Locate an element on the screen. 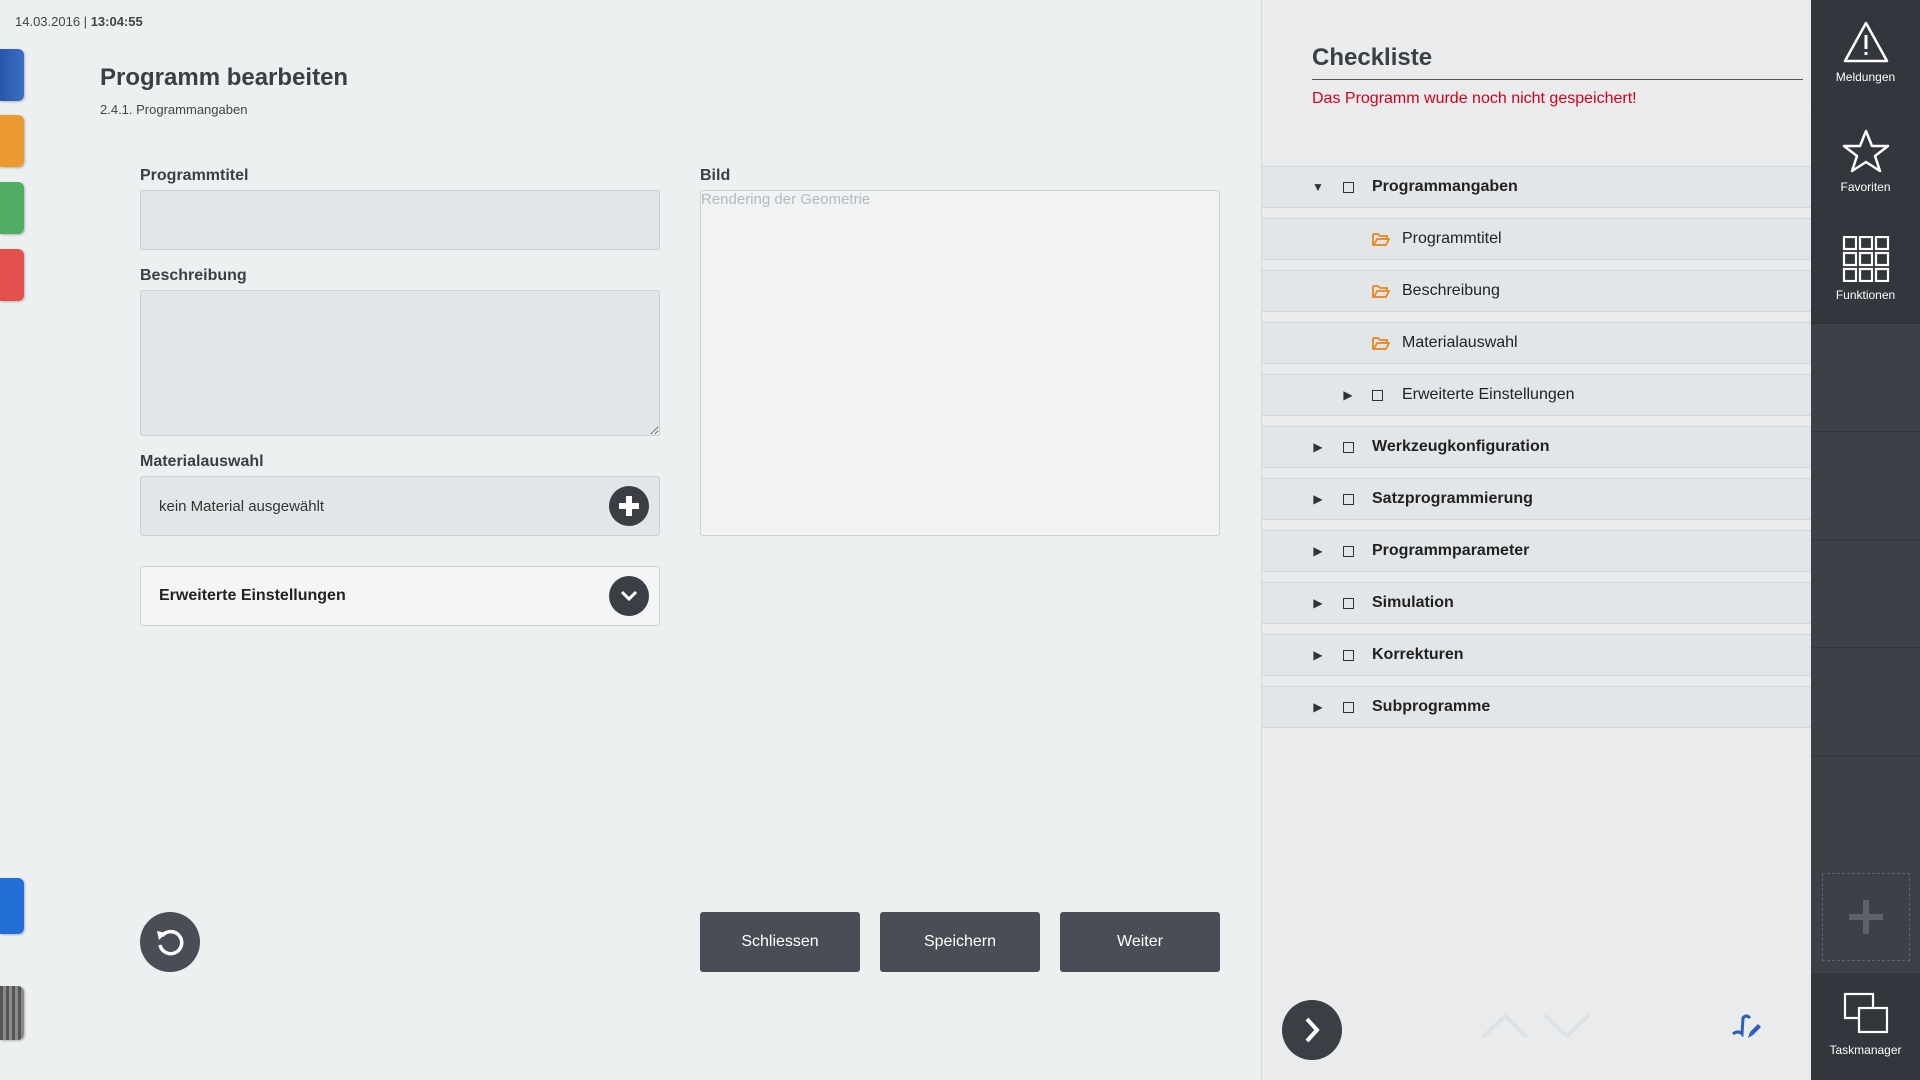 The width and height of the screenshot is (1920, 1080). save-button: Speichern is located at coordinates (960, 942).